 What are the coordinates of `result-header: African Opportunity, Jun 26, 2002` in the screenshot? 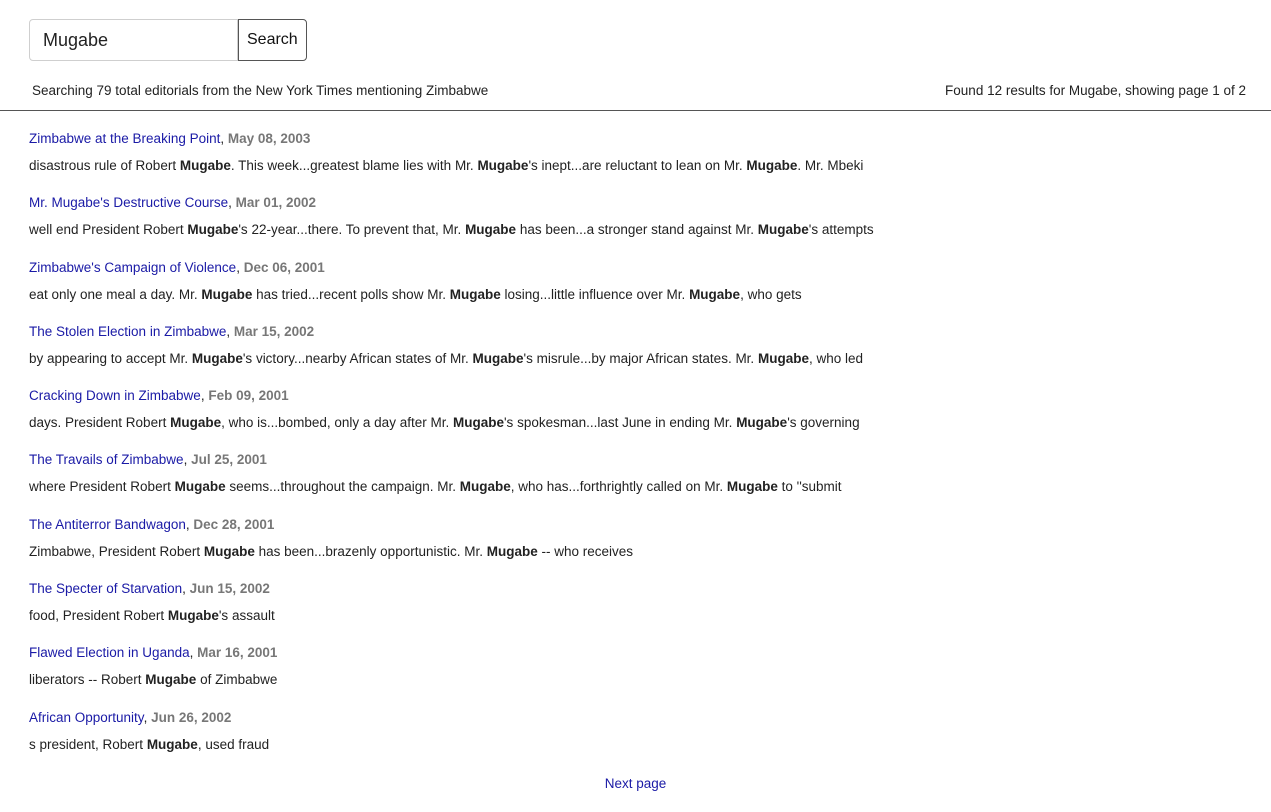 It's located at (639, 718).